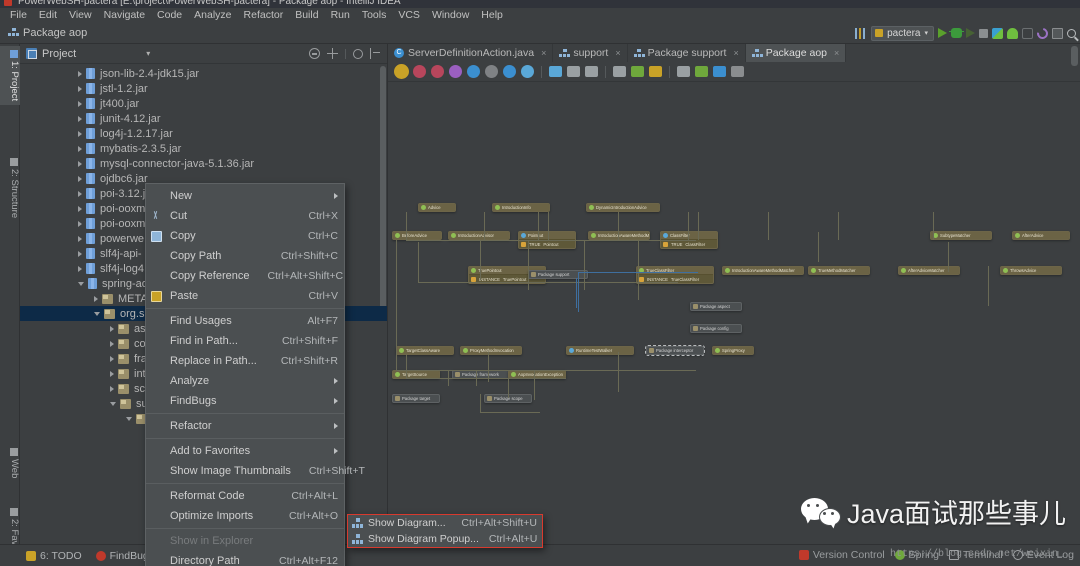 This screenshot has height=566, width=1080. What do you see at coordinates (1041, 235) in the screenshot?
I see `diagram-class-node: AfterAdvice` at bounding box center [1041, 235].